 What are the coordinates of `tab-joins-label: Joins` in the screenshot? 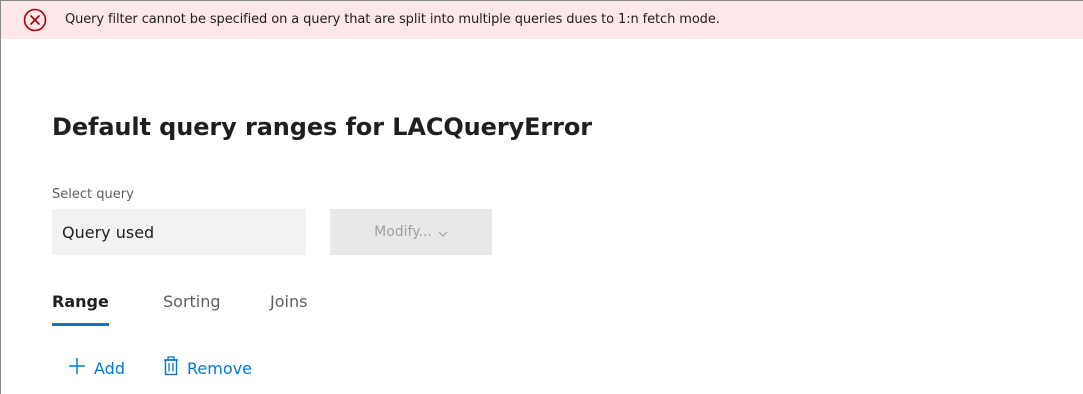 It's located at (289, 301).